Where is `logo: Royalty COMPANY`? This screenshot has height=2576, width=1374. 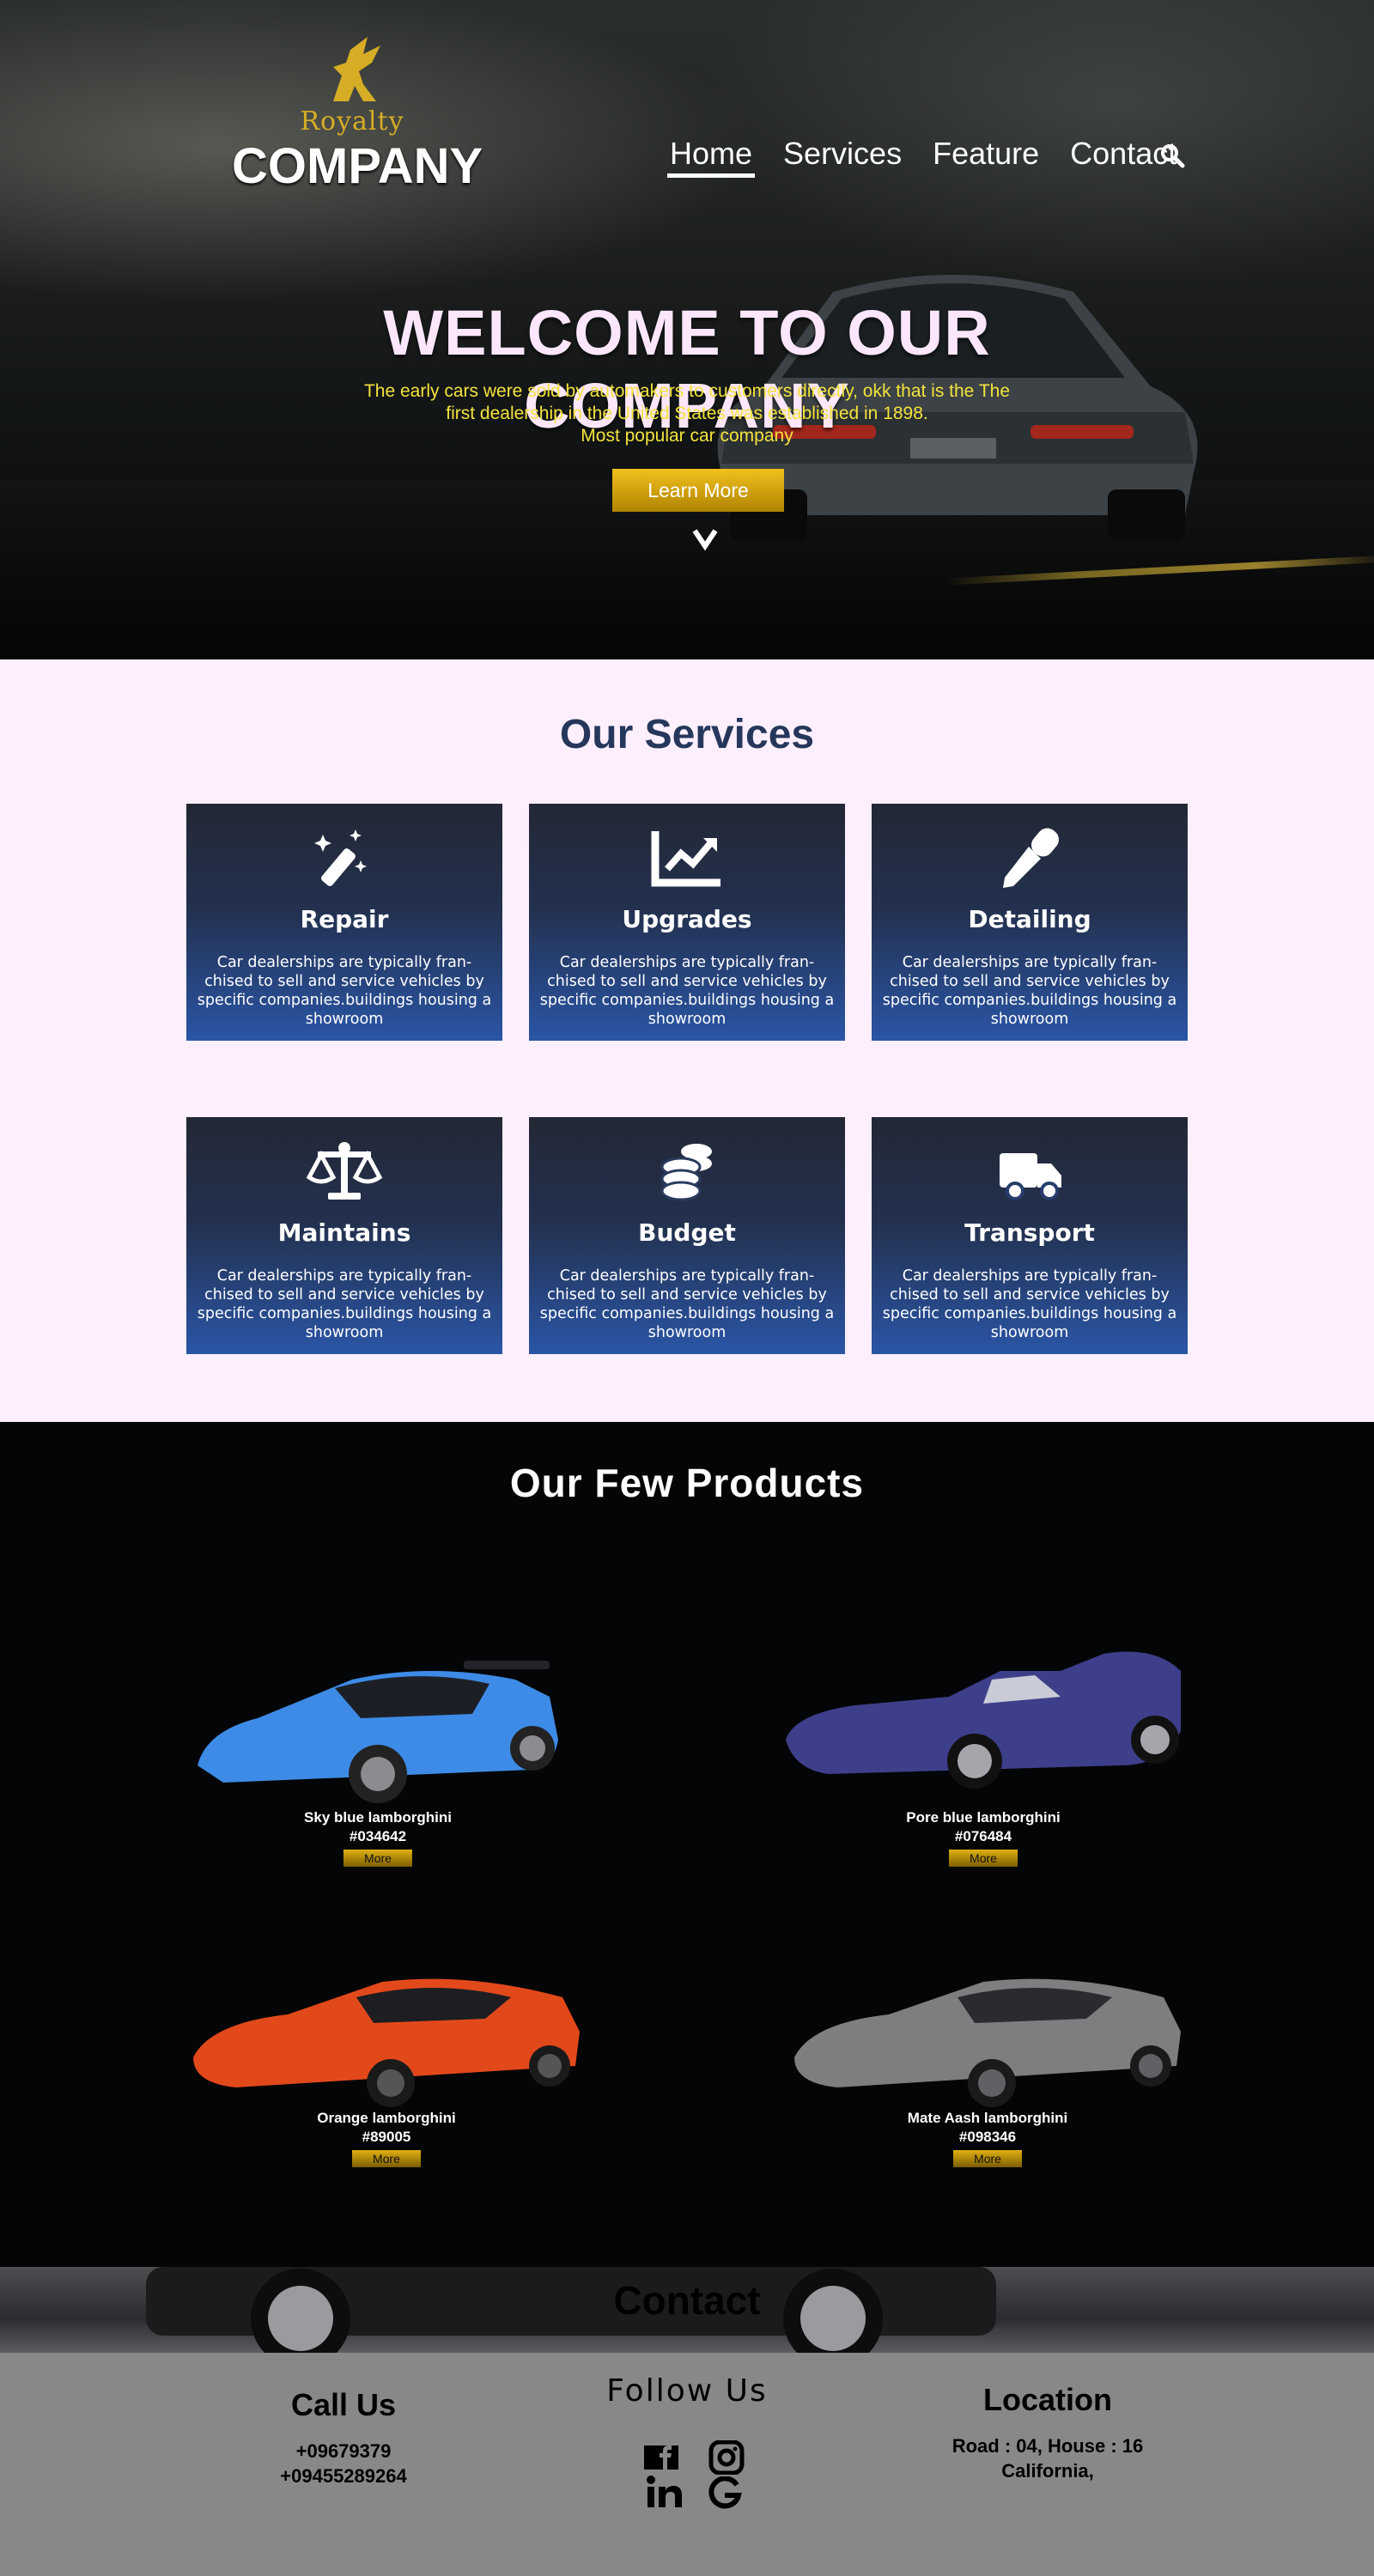 logo: Royalty COMPANY is located at coordinates (357, 118).